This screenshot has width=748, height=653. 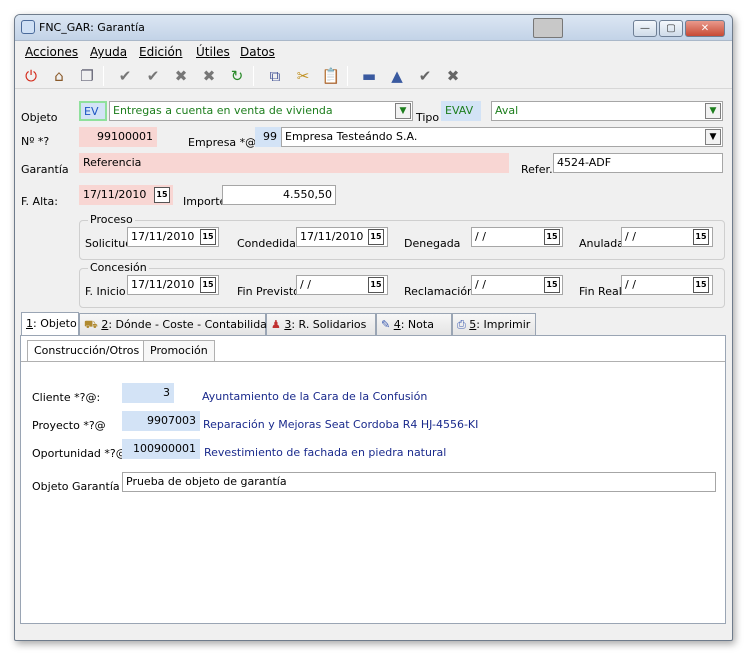 I want to click on tick-icon: ✔, so click(x=425, y=76).